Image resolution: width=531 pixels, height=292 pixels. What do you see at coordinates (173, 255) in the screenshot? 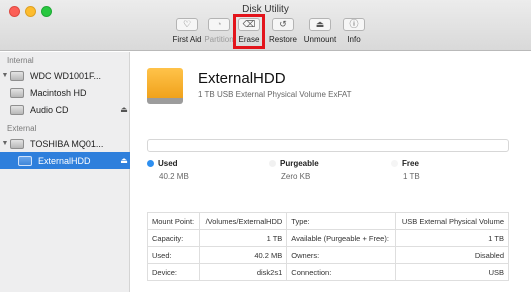
I see `info-key: Used:` at bounding box center [173, 255].